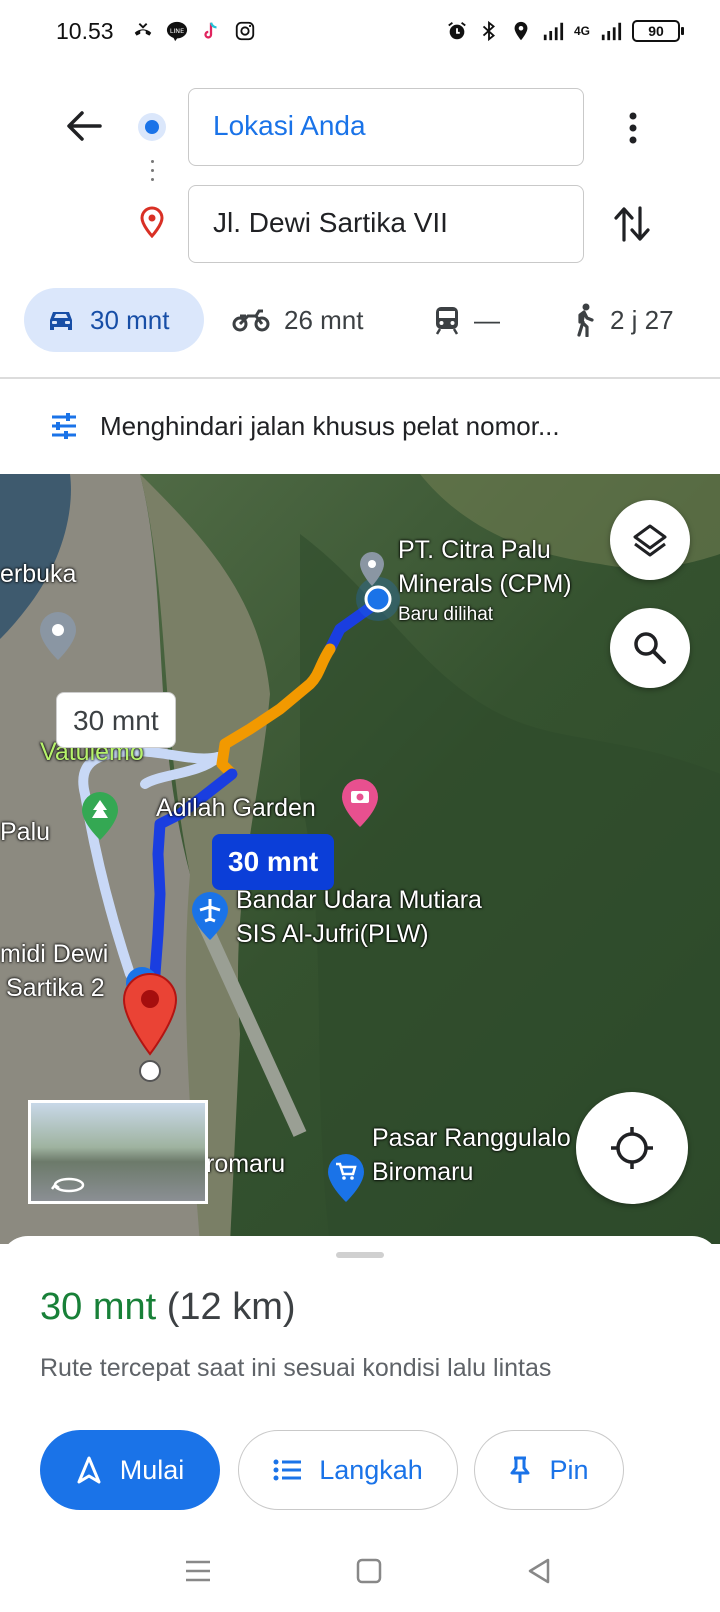  Describe the element at coordinates (553, 31) in the screenshot. I see `signal-icon` at that location.